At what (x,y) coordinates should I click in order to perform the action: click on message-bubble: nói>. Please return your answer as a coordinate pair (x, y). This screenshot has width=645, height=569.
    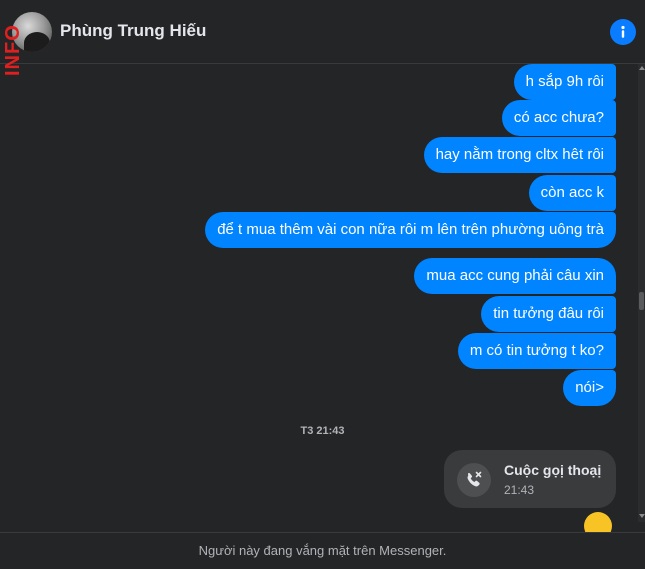
    Looking at the image, I should click on (589, 388).